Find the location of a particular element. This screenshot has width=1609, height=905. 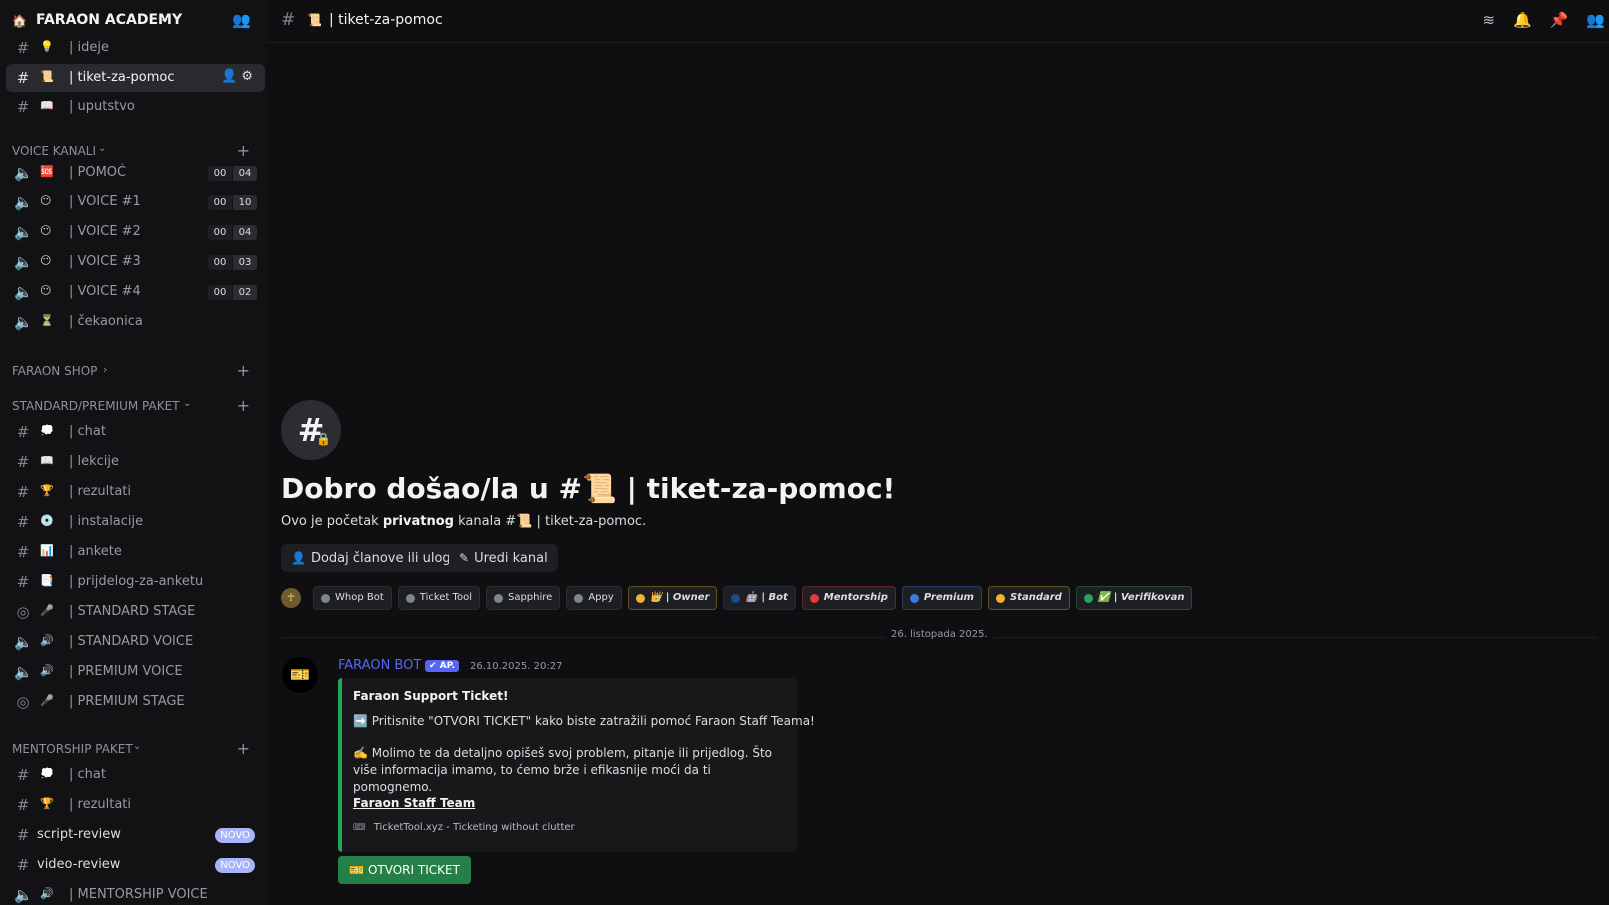

voice-channel-3: 🔈 😶 | VOICE #3 00 03 is located at coordinates (135, 262).